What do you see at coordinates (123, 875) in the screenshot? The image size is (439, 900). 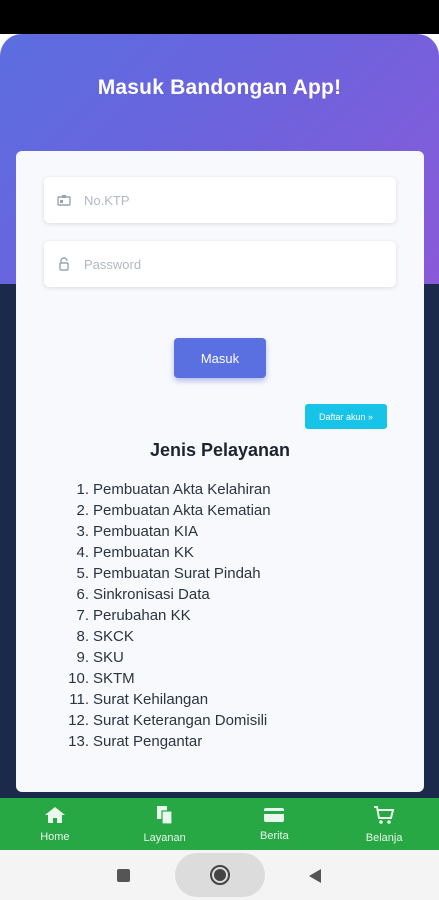 I see `recents-icon` at bounding box center [123, 875].